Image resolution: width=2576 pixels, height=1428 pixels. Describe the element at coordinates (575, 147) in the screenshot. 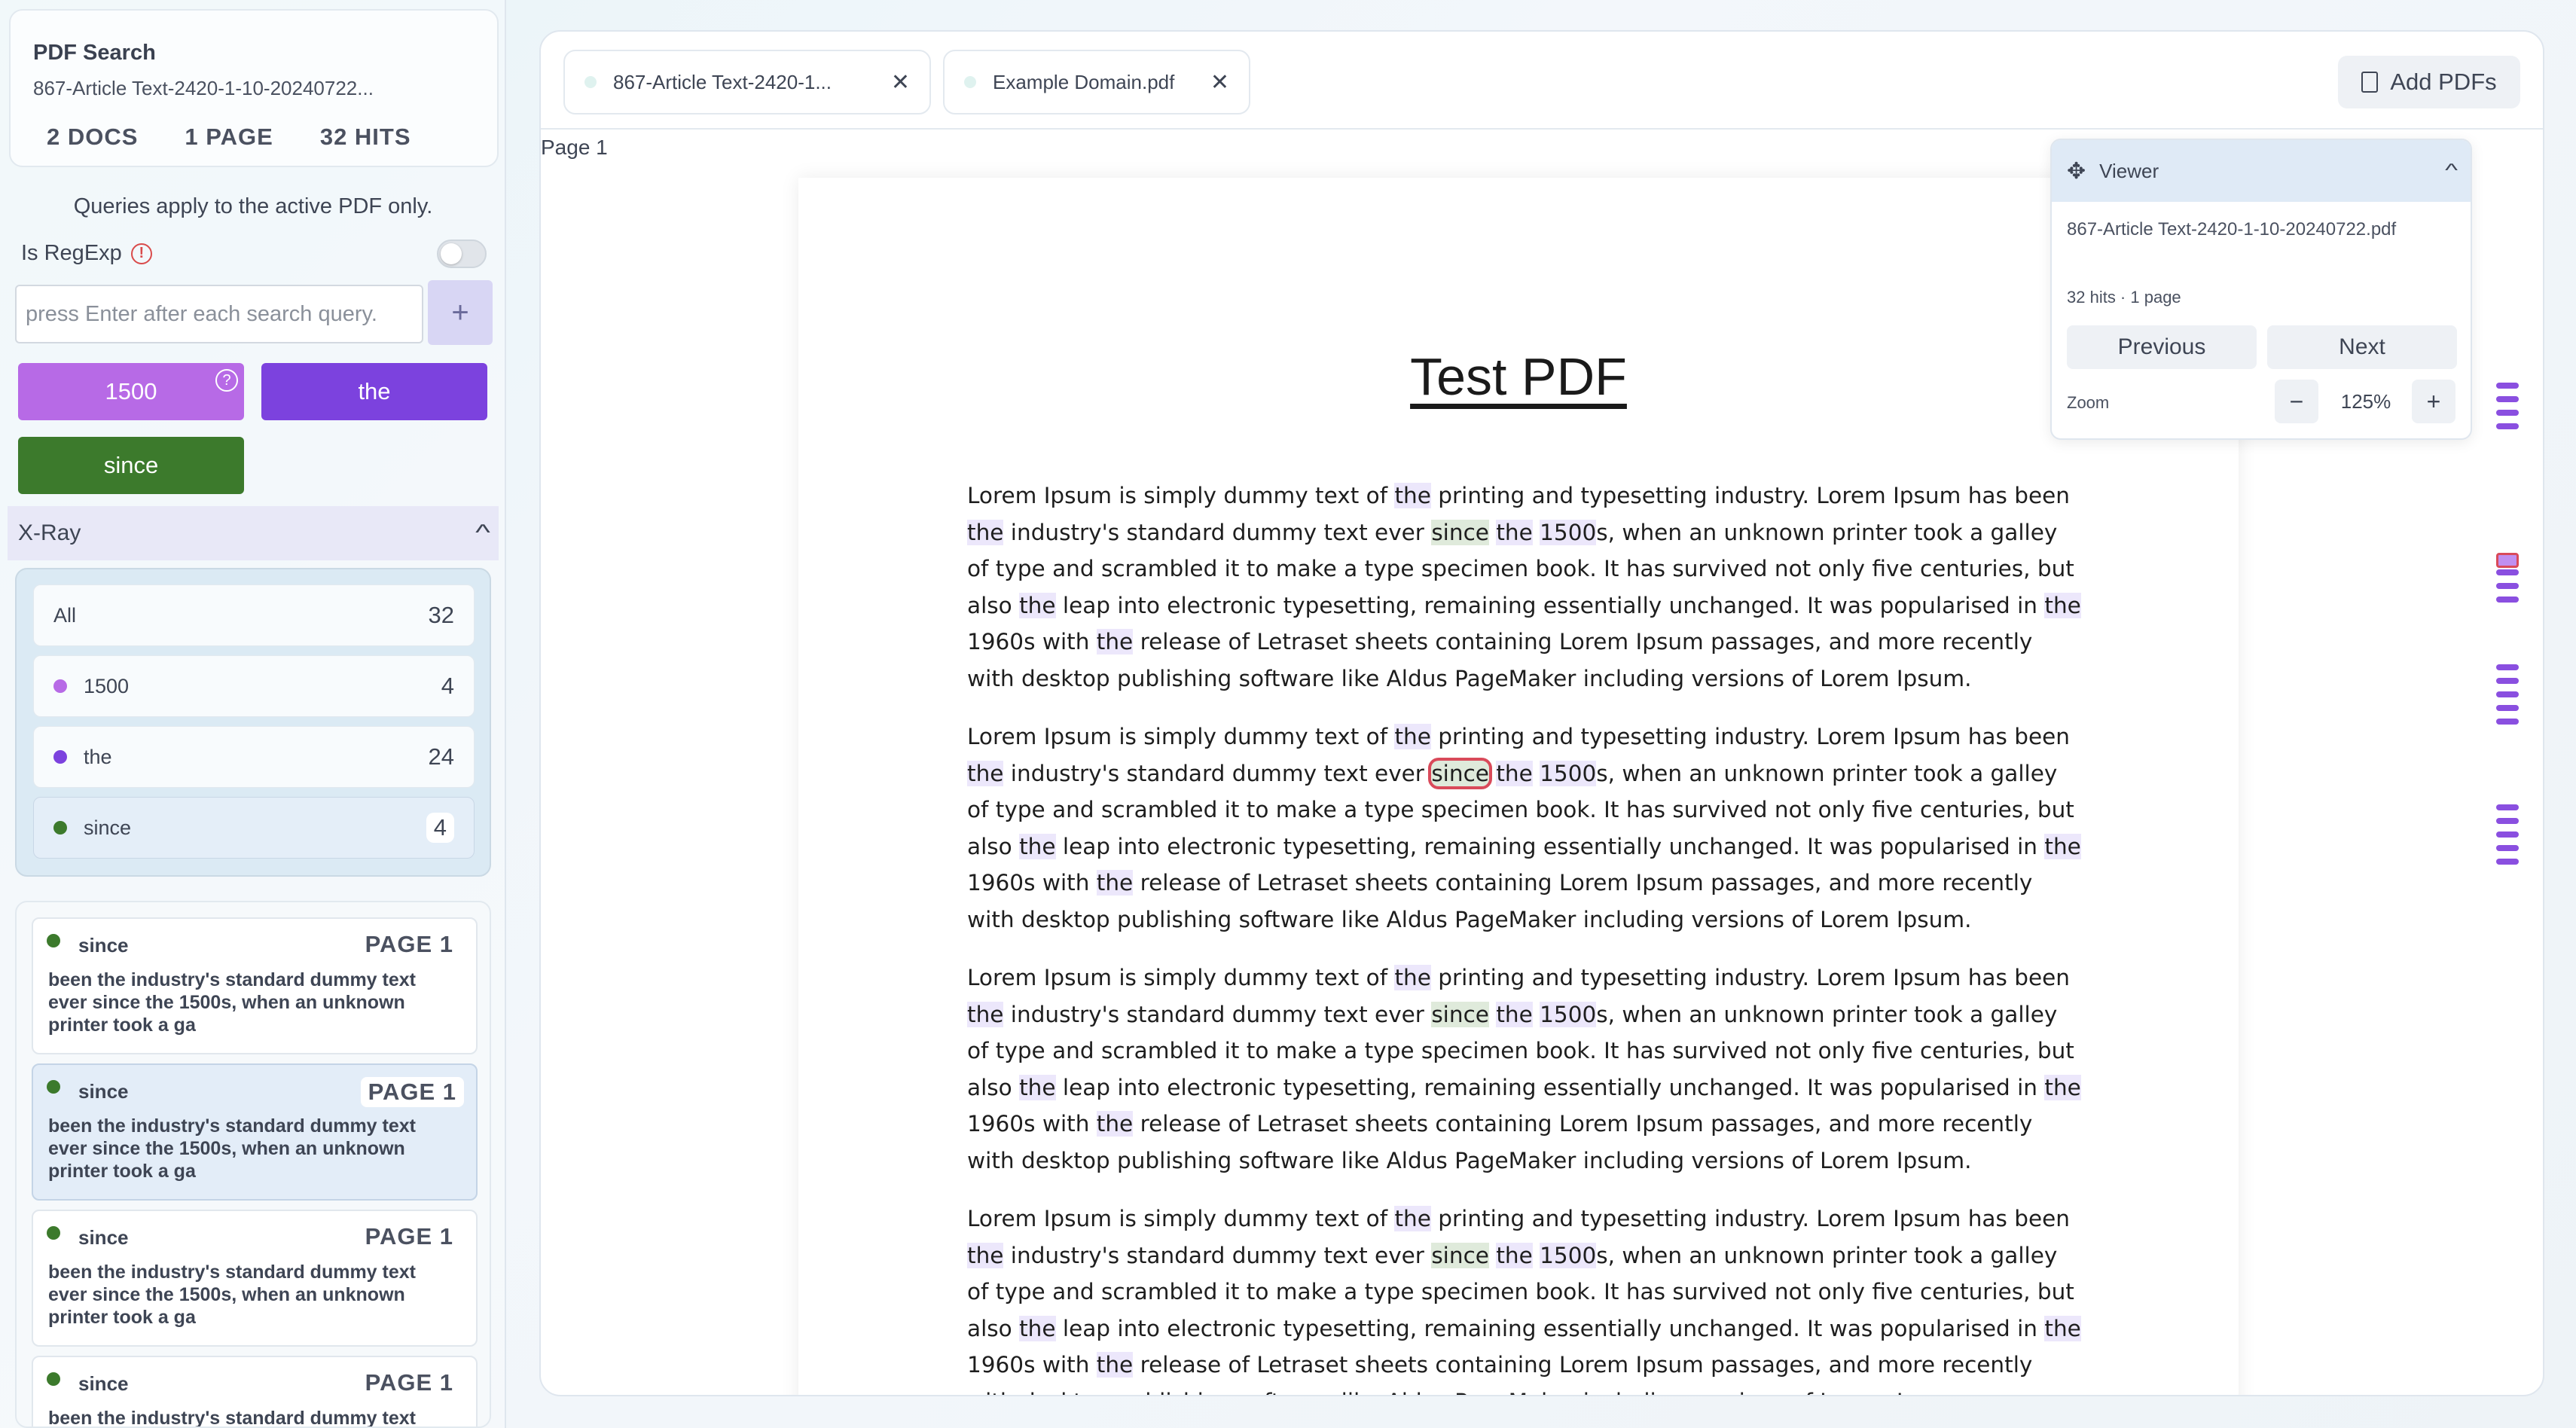

I see `page-label: Page 1` at that location.